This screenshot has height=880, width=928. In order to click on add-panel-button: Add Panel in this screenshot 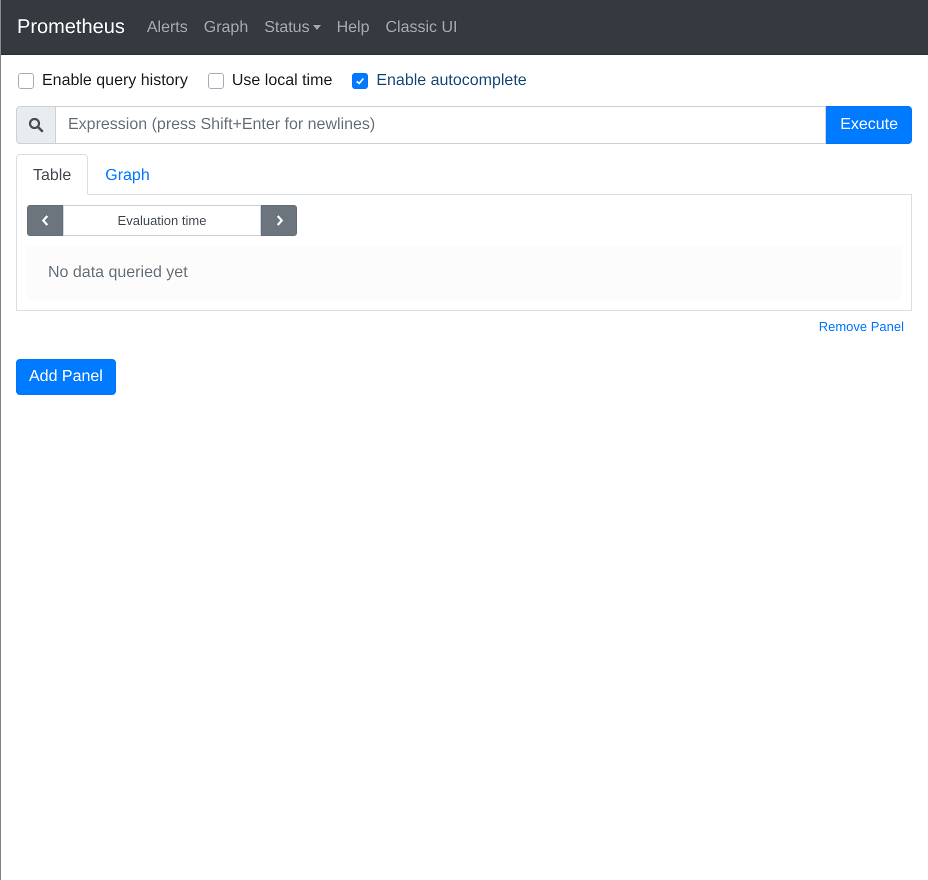, I will do `click(66, 377)`.